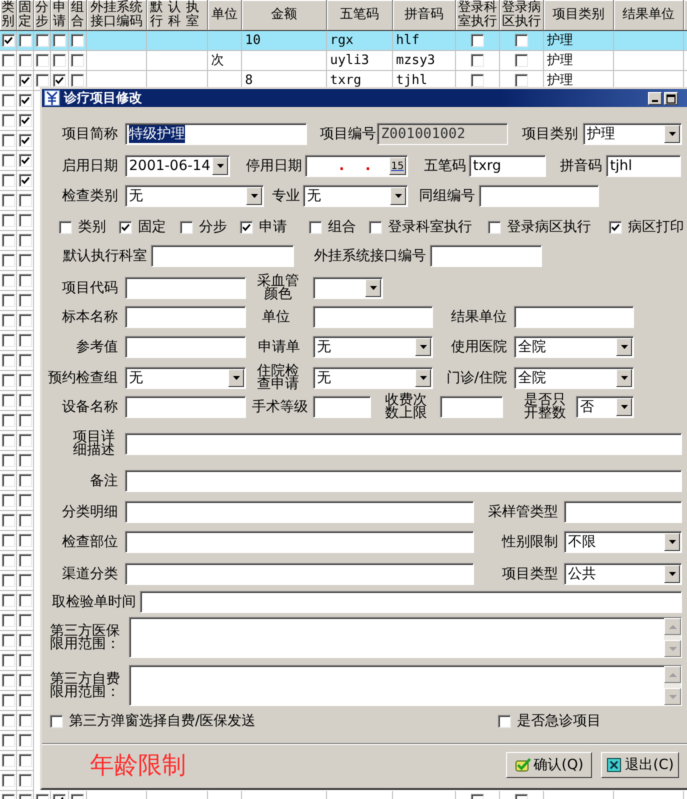  Describe the element at coordinates (424, 15) in the screenshot. I see `column-header: 拼音码` at that location.